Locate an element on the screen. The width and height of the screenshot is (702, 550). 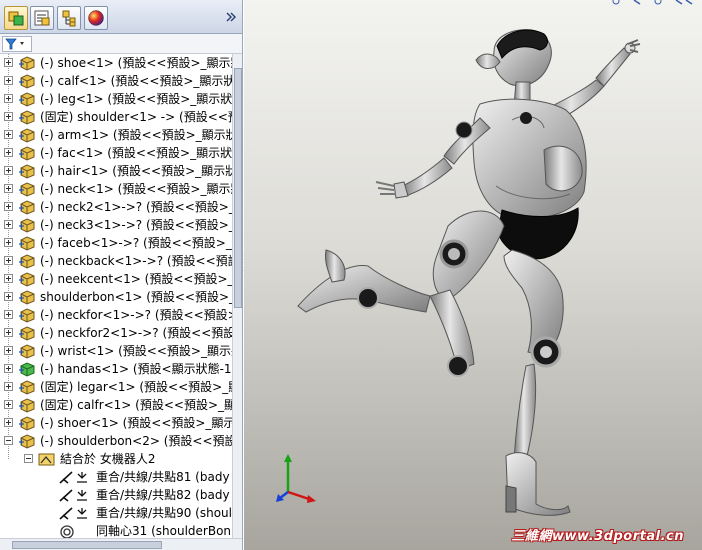
robot-head is located at coordinates (513, 58).